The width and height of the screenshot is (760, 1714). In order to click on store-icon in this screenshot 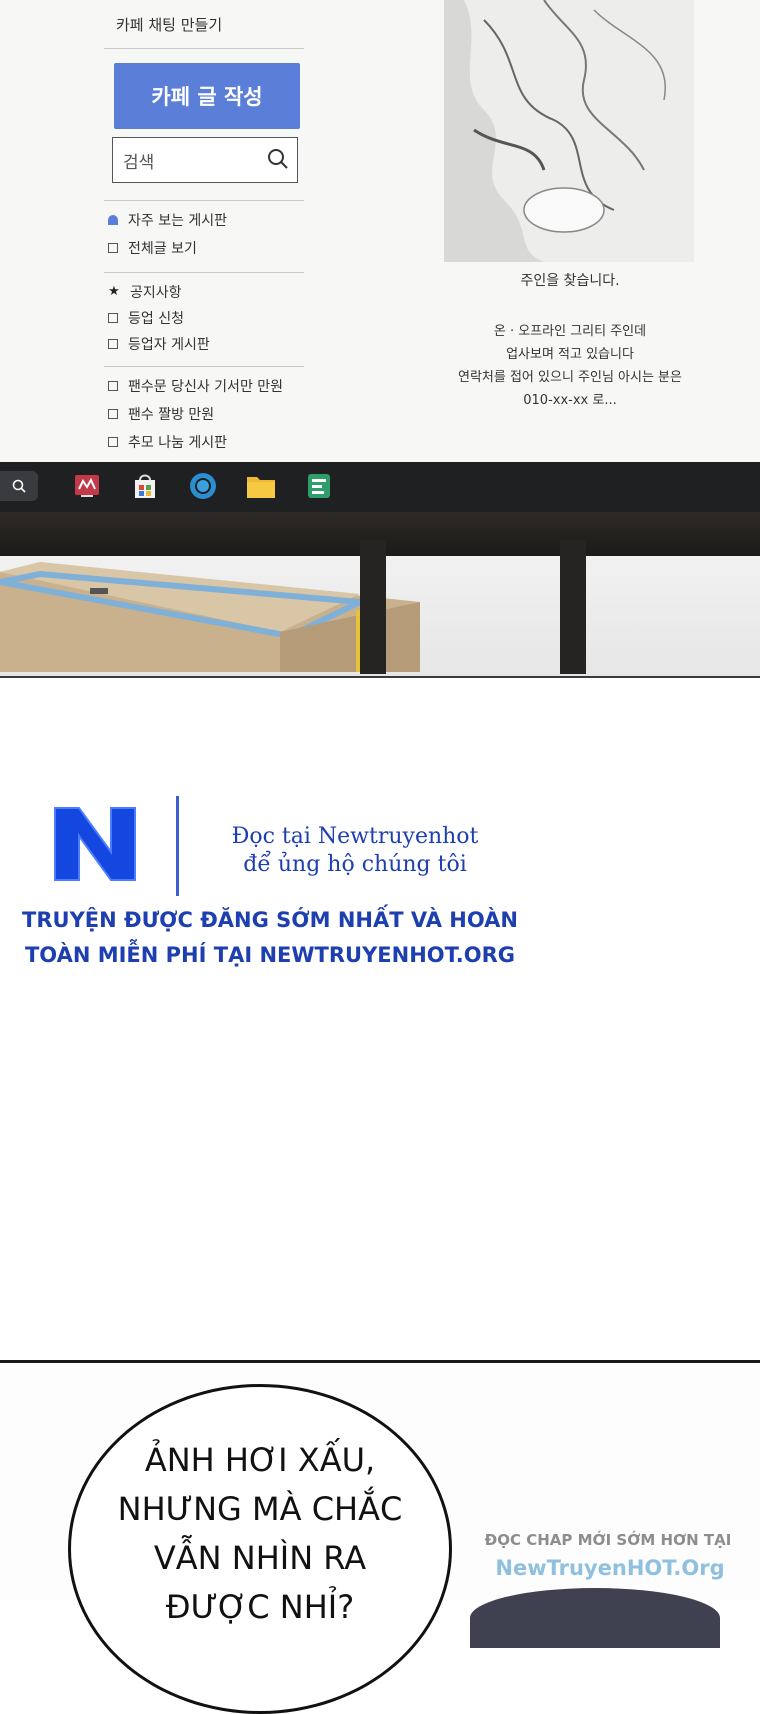, I will do `click(145, 486)`.